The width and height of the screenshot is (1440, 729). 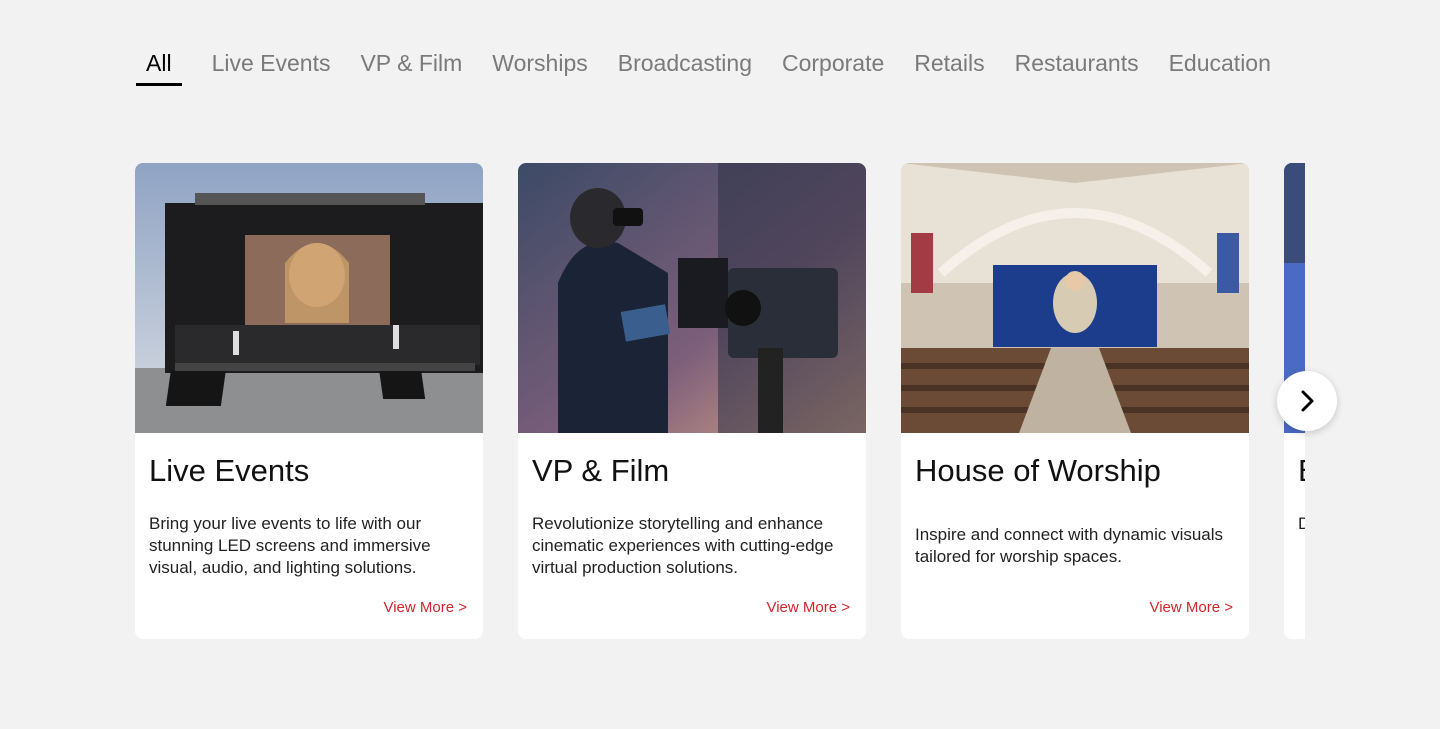 I want to click on chevron-right-icon, so click(x=1307, y=401).